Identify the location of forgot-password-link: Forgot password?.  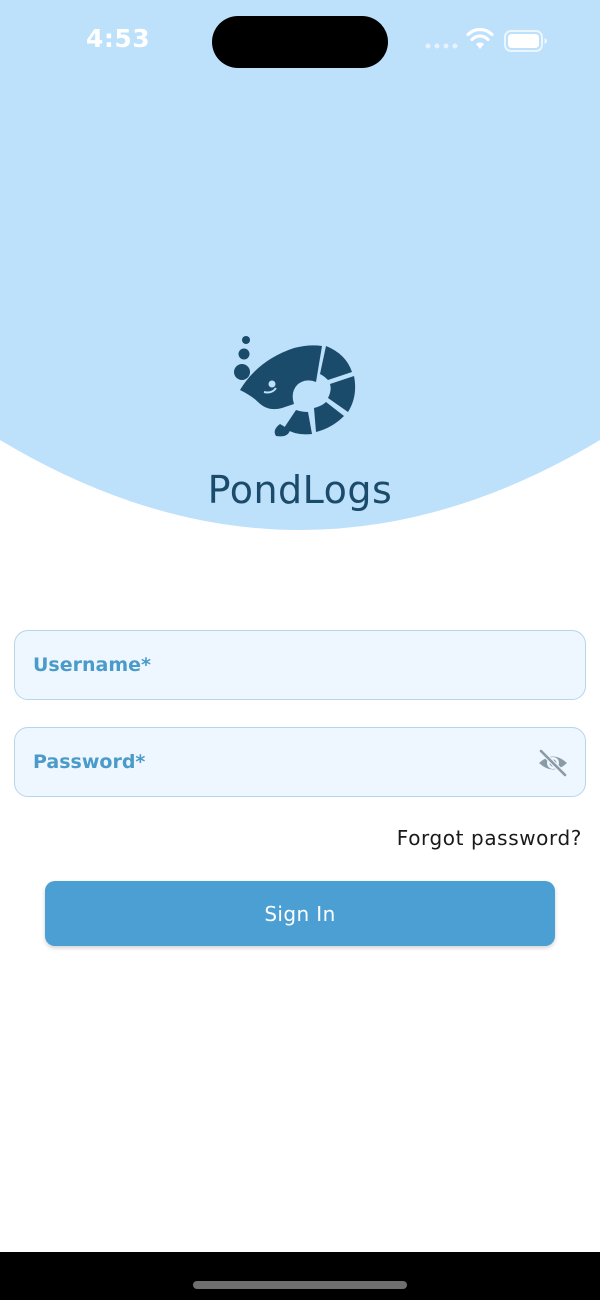
(489, 838).